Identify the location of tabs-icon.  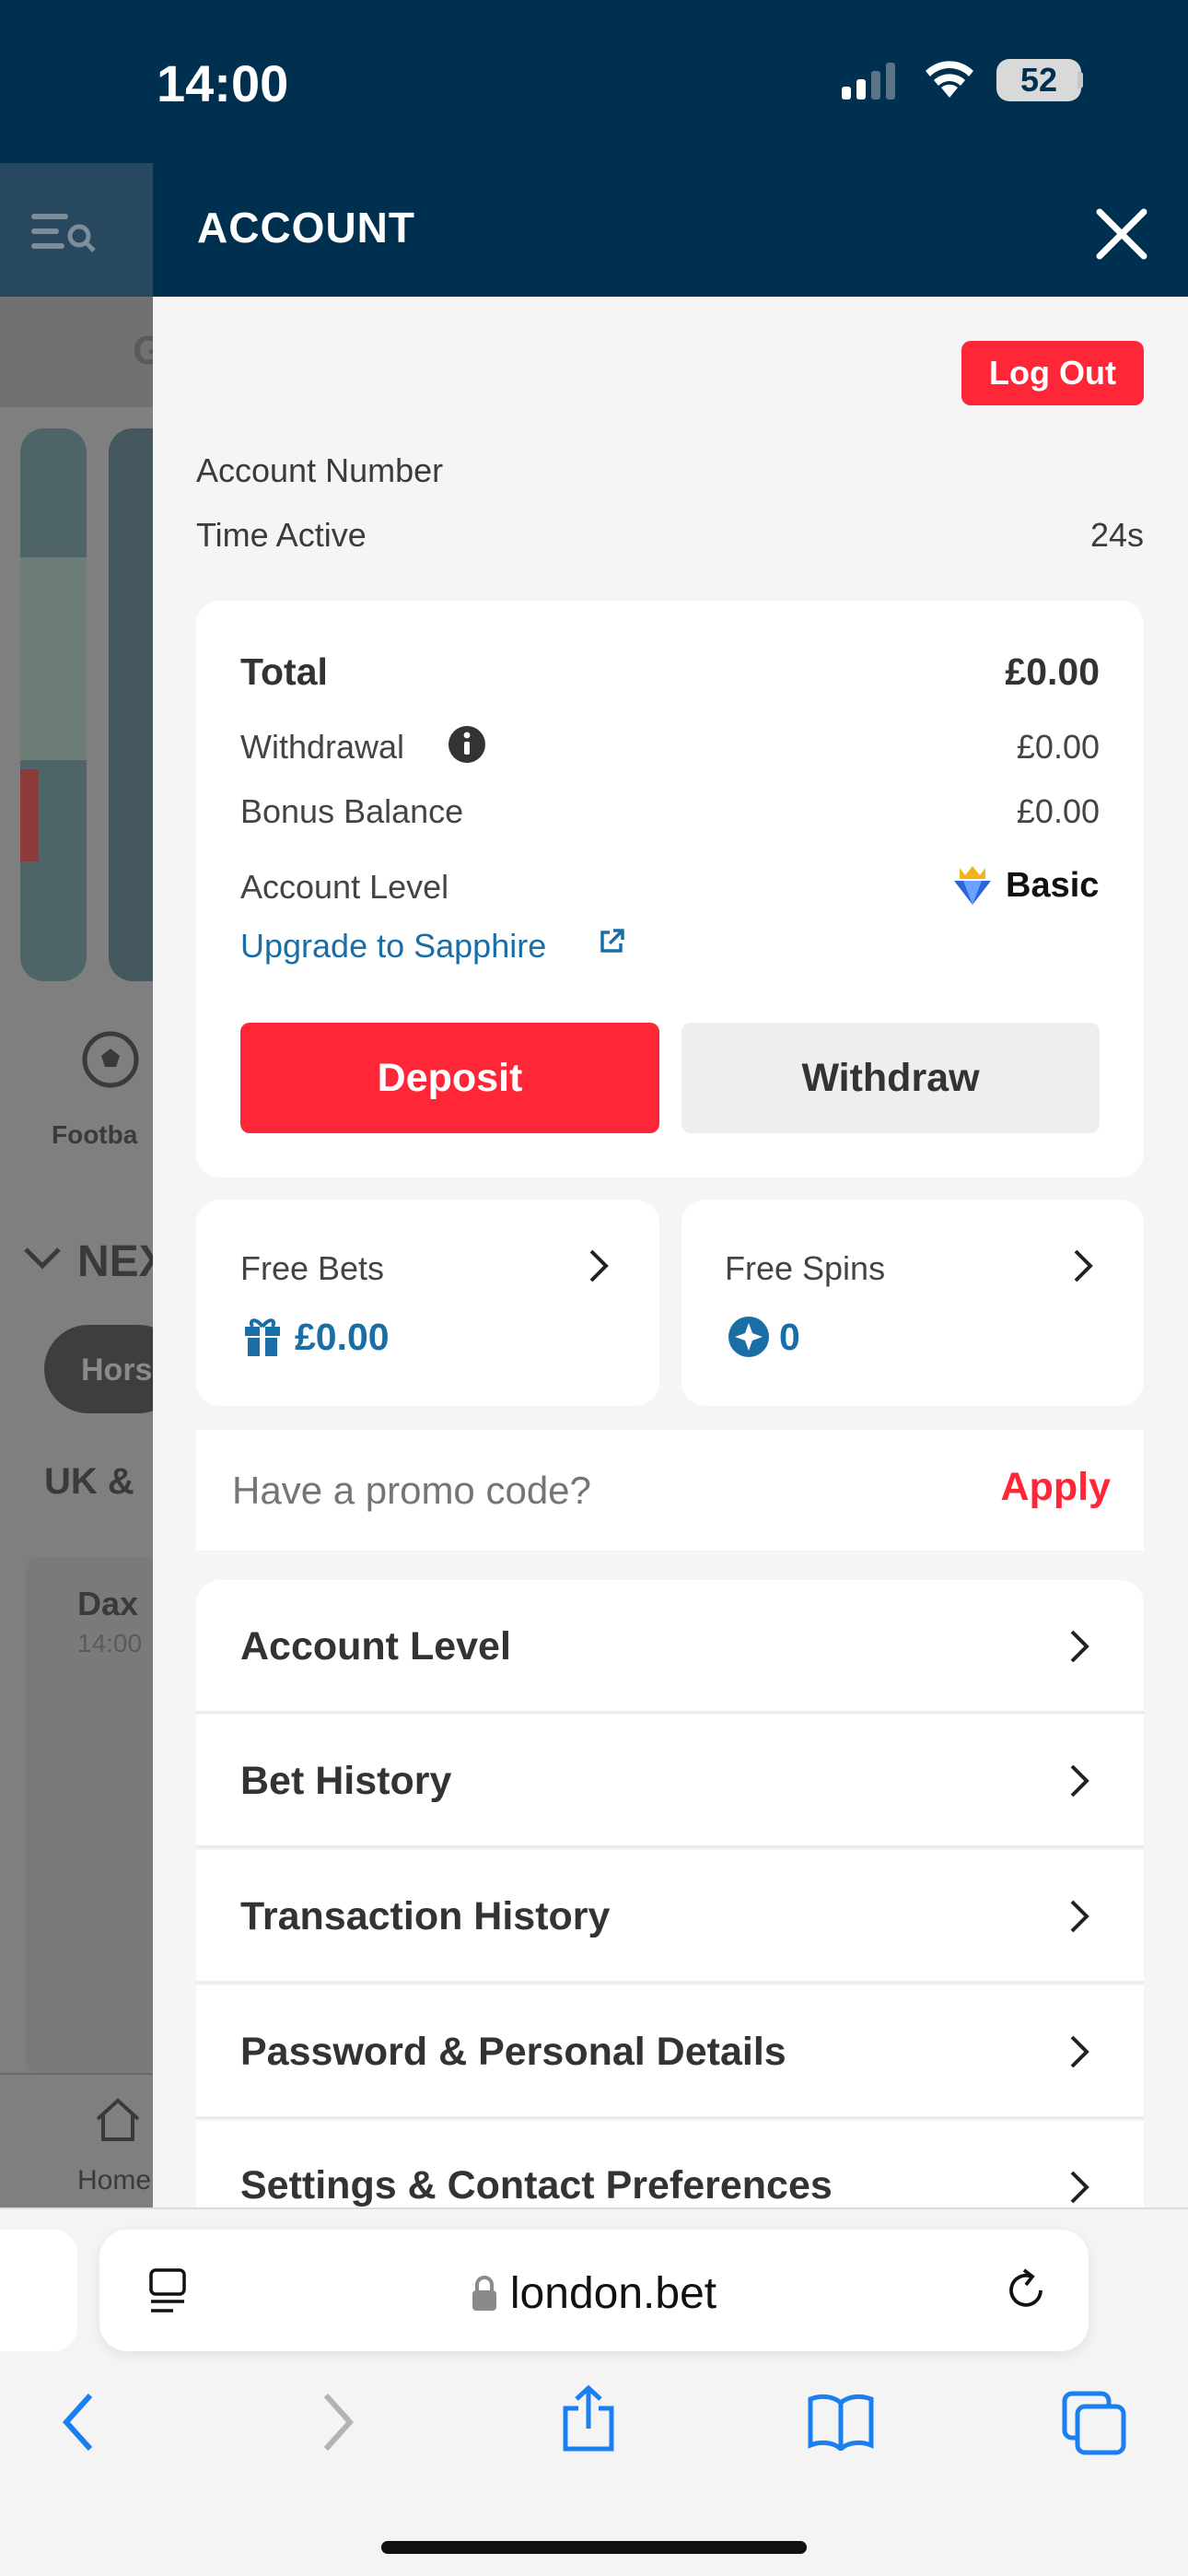
(1094, 2423).